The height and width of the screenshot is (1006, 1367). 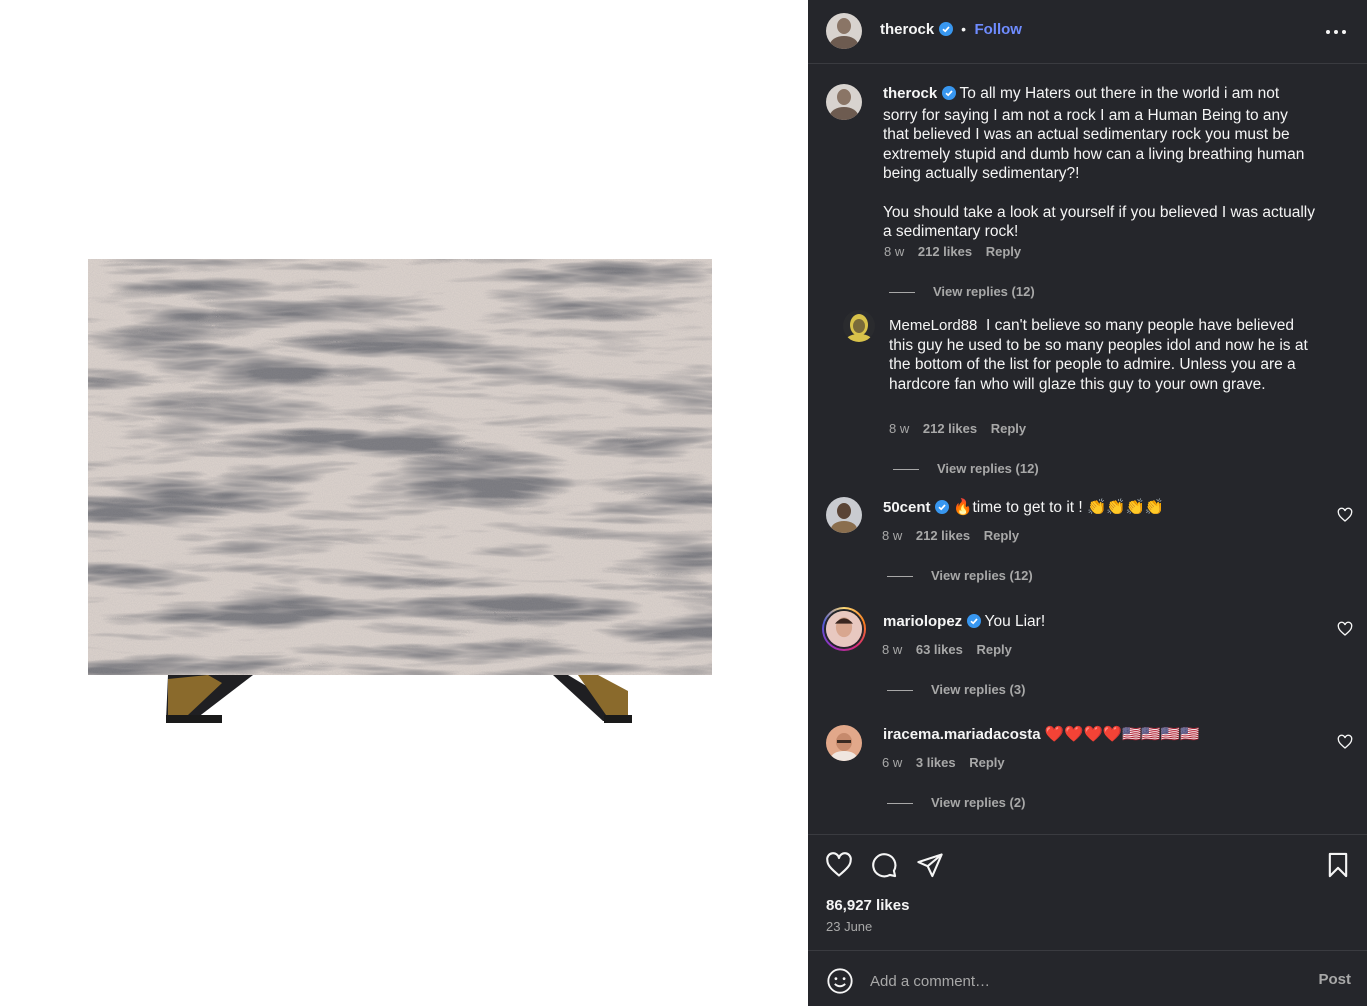 What do you see at coordinates (933, 325) in the screenshot?
I see `comment-author-username: MemeLord88` at bounding box center [933, 325].